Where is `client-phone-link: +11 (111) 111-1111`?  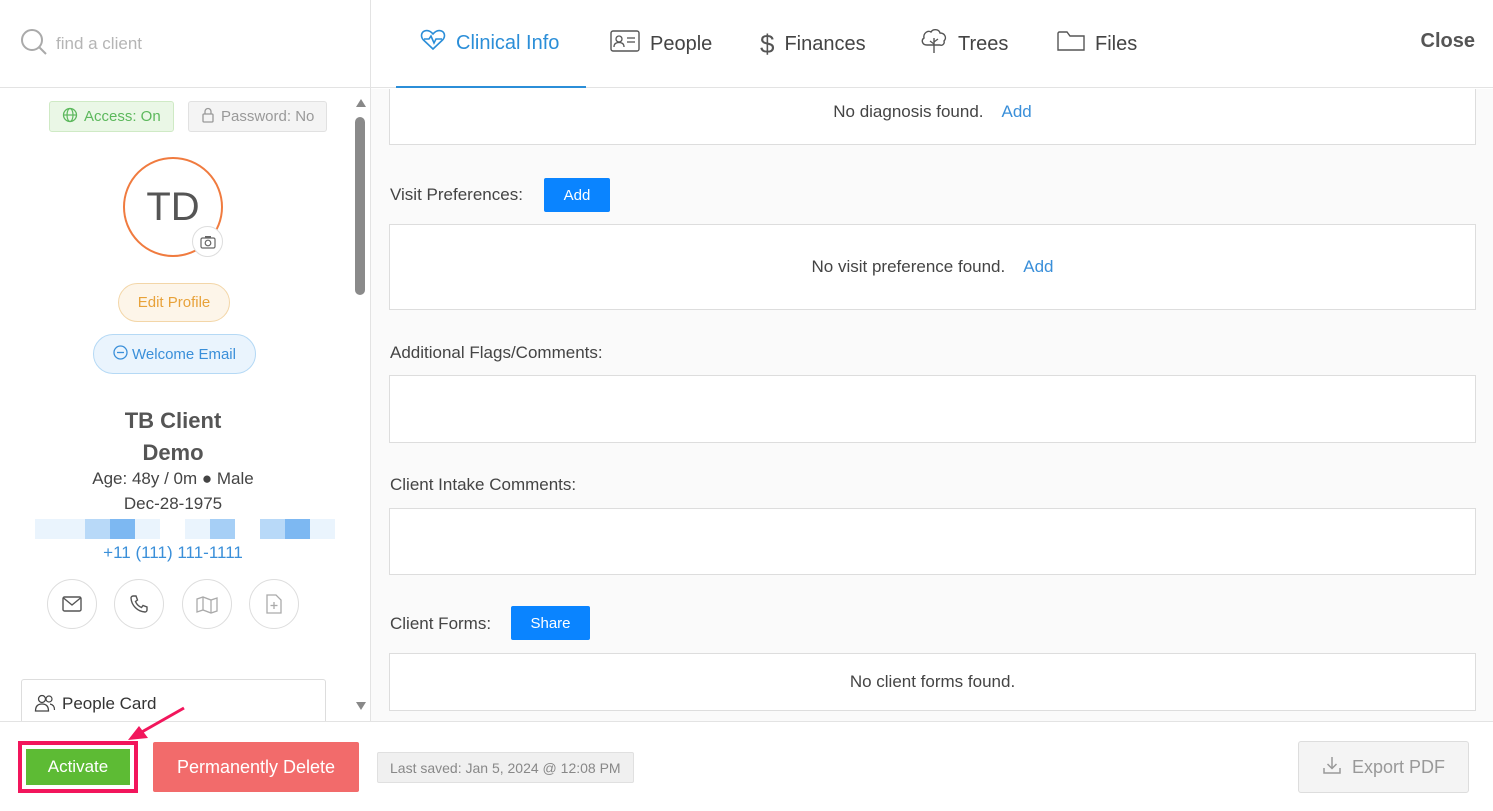 client-phone-link: +11 (111) 111-1111 is located at coordinates (173, 553).